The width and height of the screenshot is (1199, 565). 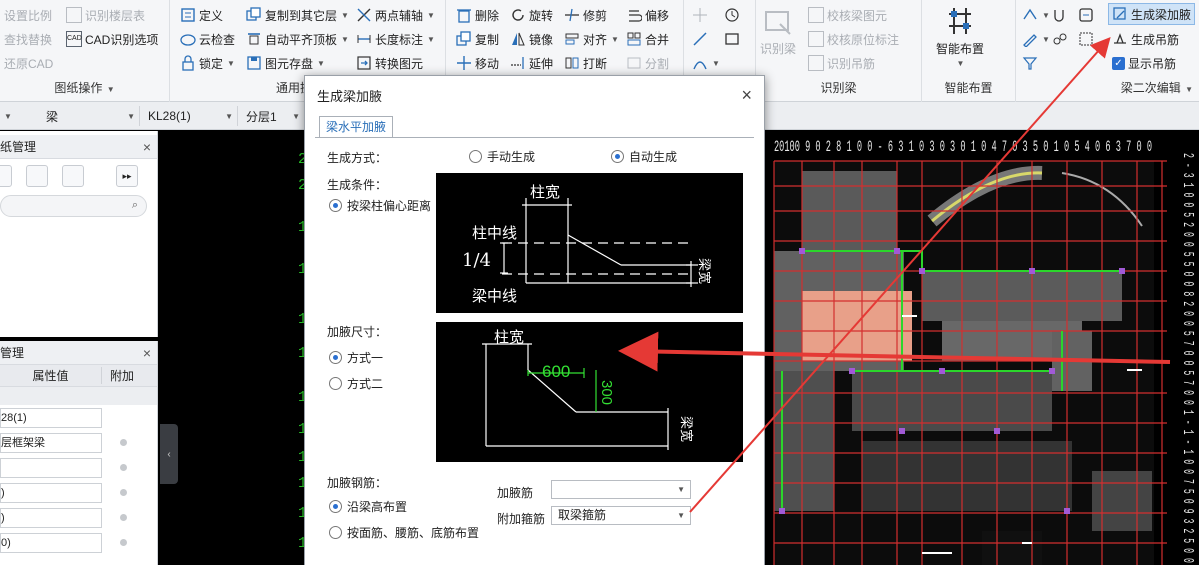 What do you see at coordinates (51, 442) in the screenshot?
I see `property-value: 层框架梁` at bounding box center [51, 442].